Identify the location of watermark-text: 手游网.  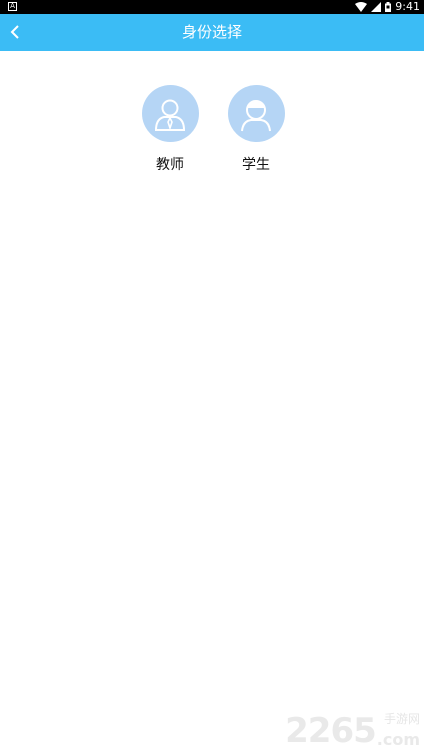
(401, 719).